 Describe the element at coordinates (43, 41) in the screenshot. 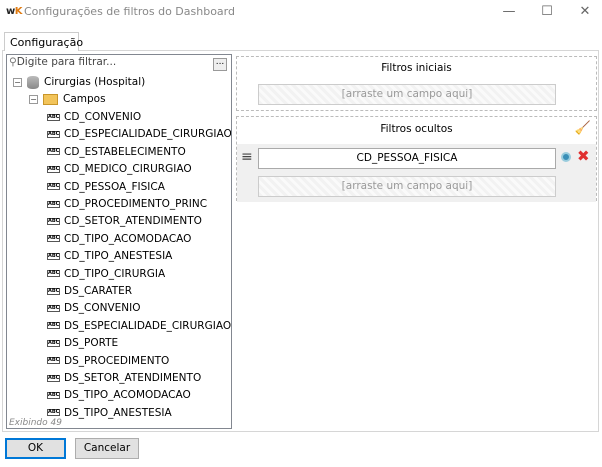

I see `tab-configuracao: Configuração` at that location.